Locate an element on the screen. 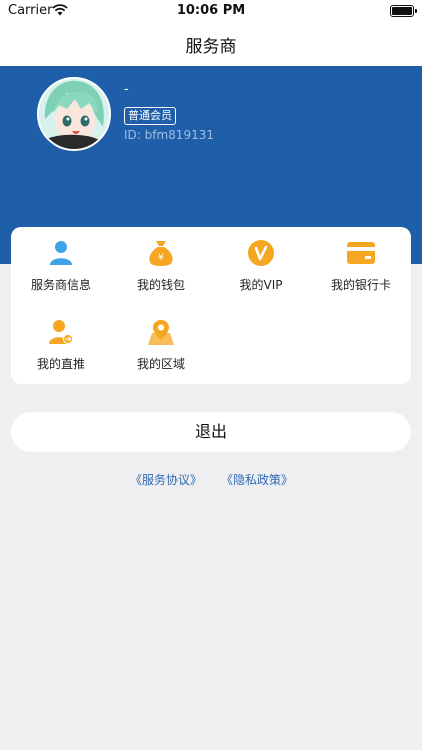 The image size is (422, 750). menu-item-provider-info: 服务商信息 is located at coordinates (61, 262).